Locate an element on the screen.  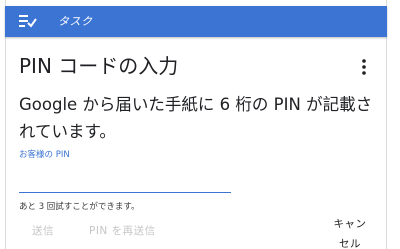
right-border is located at coordinates (386, 124).